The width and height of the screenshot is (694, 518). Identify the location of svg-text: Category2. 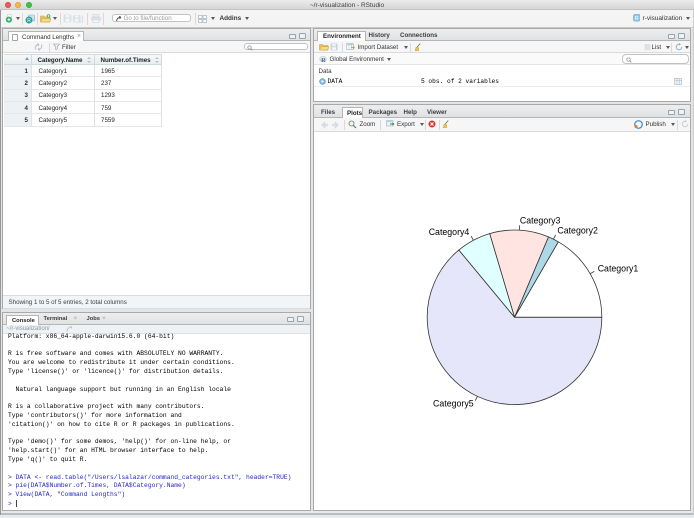
(577, 231).